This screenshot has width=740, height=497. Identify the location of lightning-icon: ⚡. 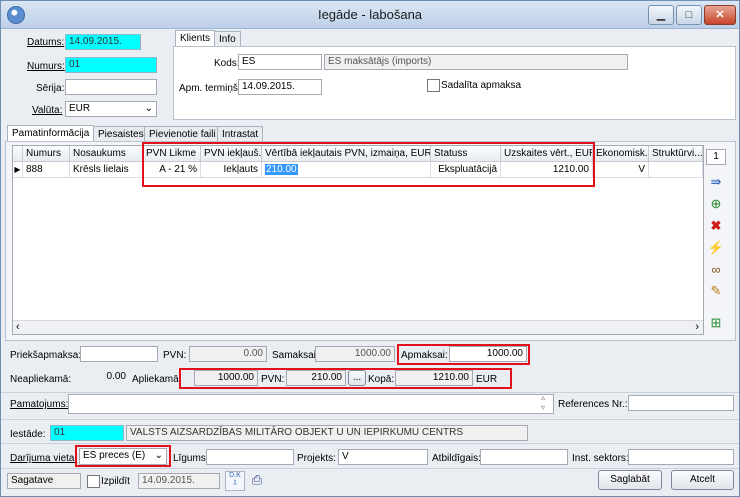
(716, 248).